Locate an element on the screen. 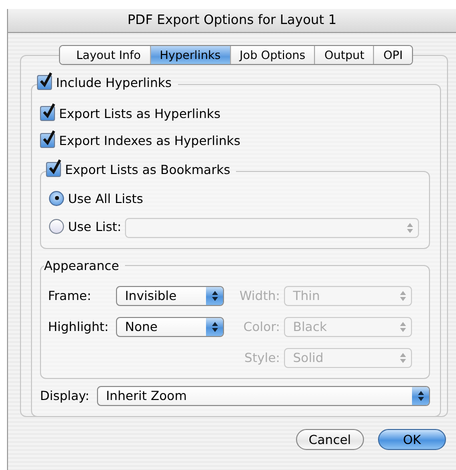  popup-menu: Invisible is located at coordinates (170, 296).